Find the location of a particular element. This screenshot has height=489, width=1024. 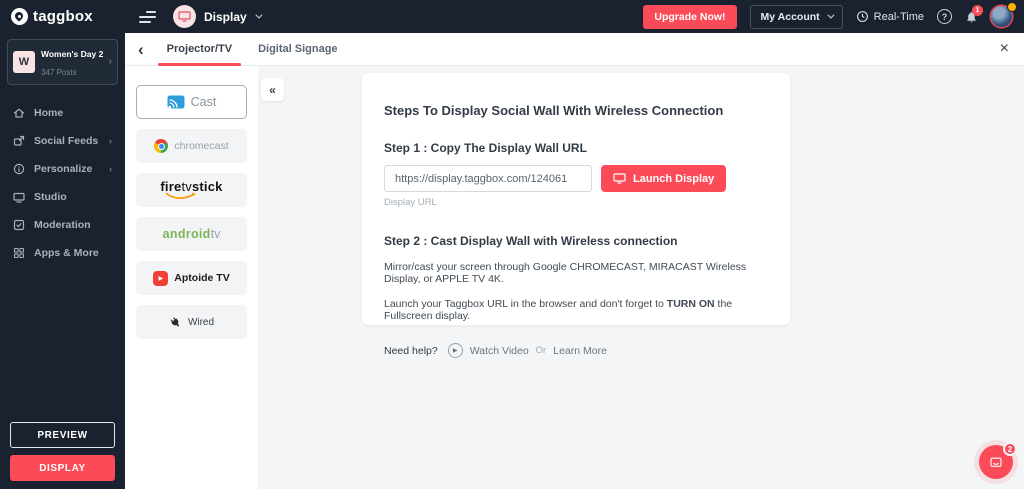

sidebar-item-label: Moderation is located at coordinates (62, 225).